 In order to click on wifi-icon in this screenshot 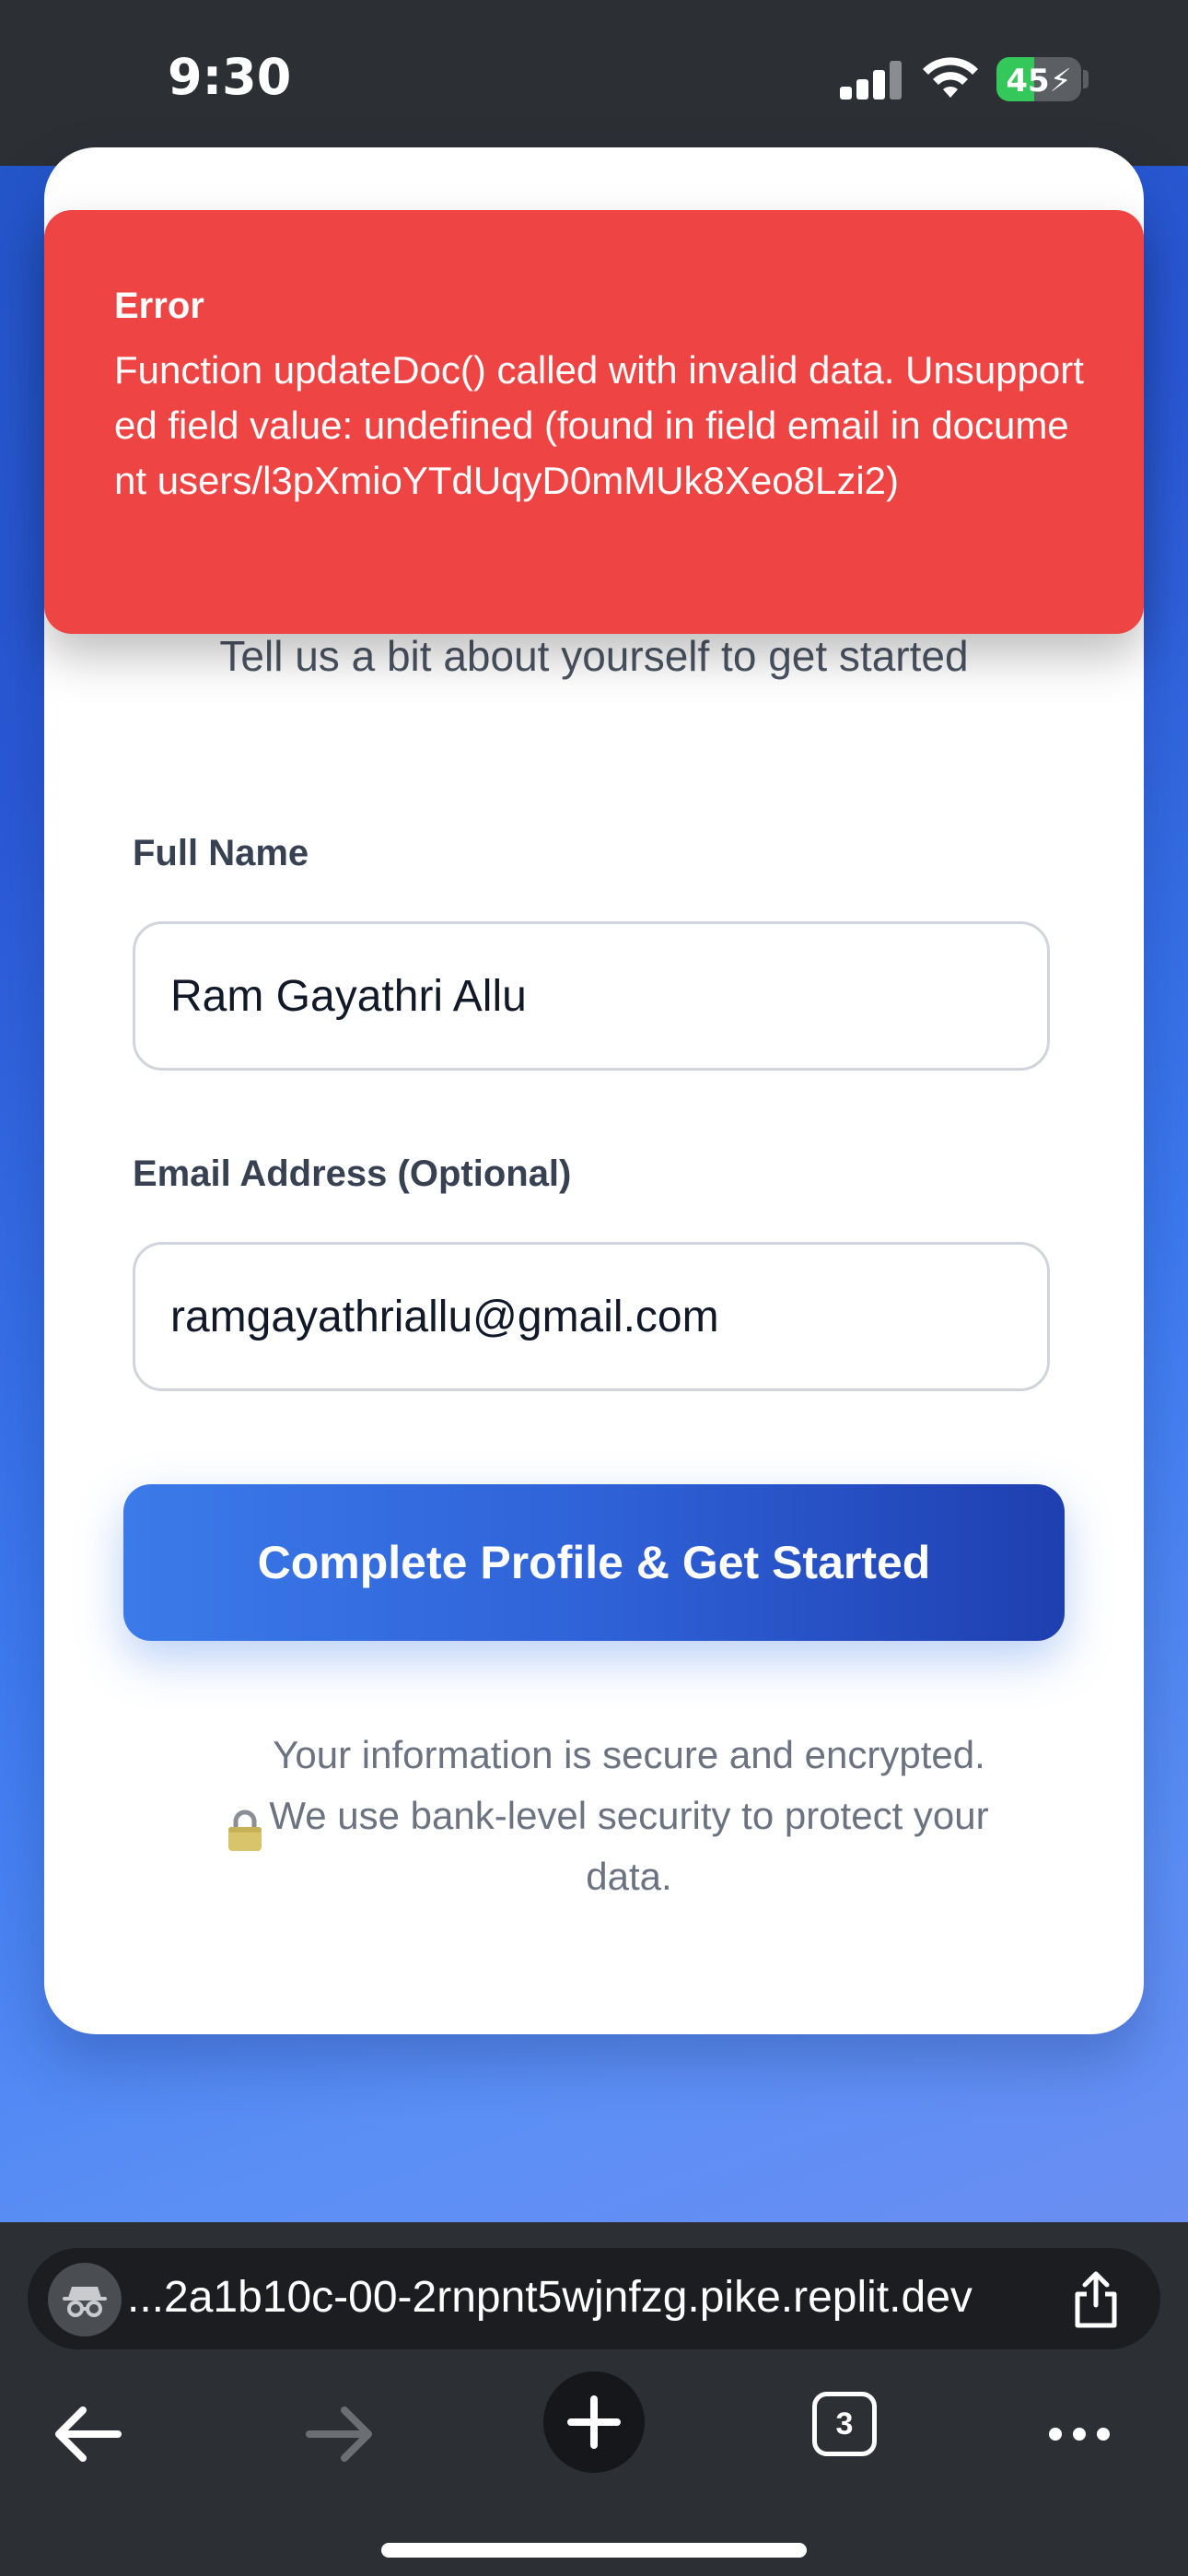, I will do `click(951, 77)`.